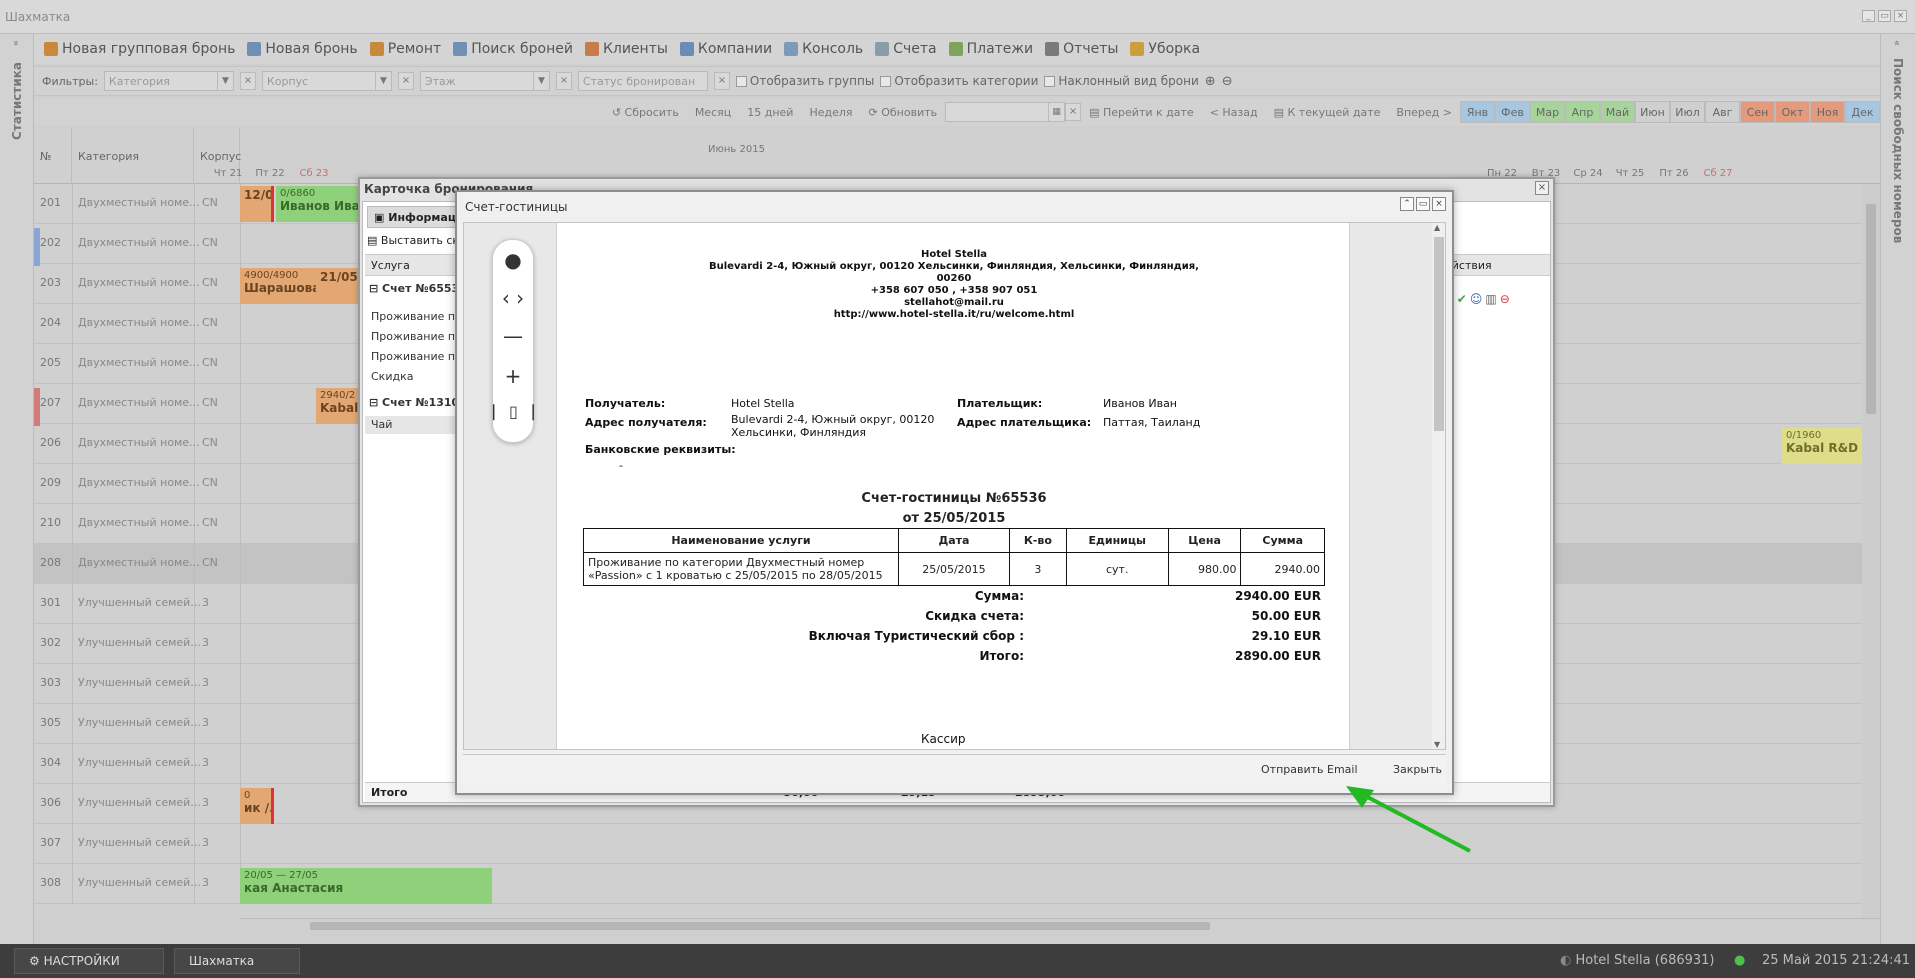 This screenshot has height=978, width=1915. Describe the element at coordinates (413, 240) in the screenshot. I see `issue-invoice-button: ▤ Выставить ск` at that location.